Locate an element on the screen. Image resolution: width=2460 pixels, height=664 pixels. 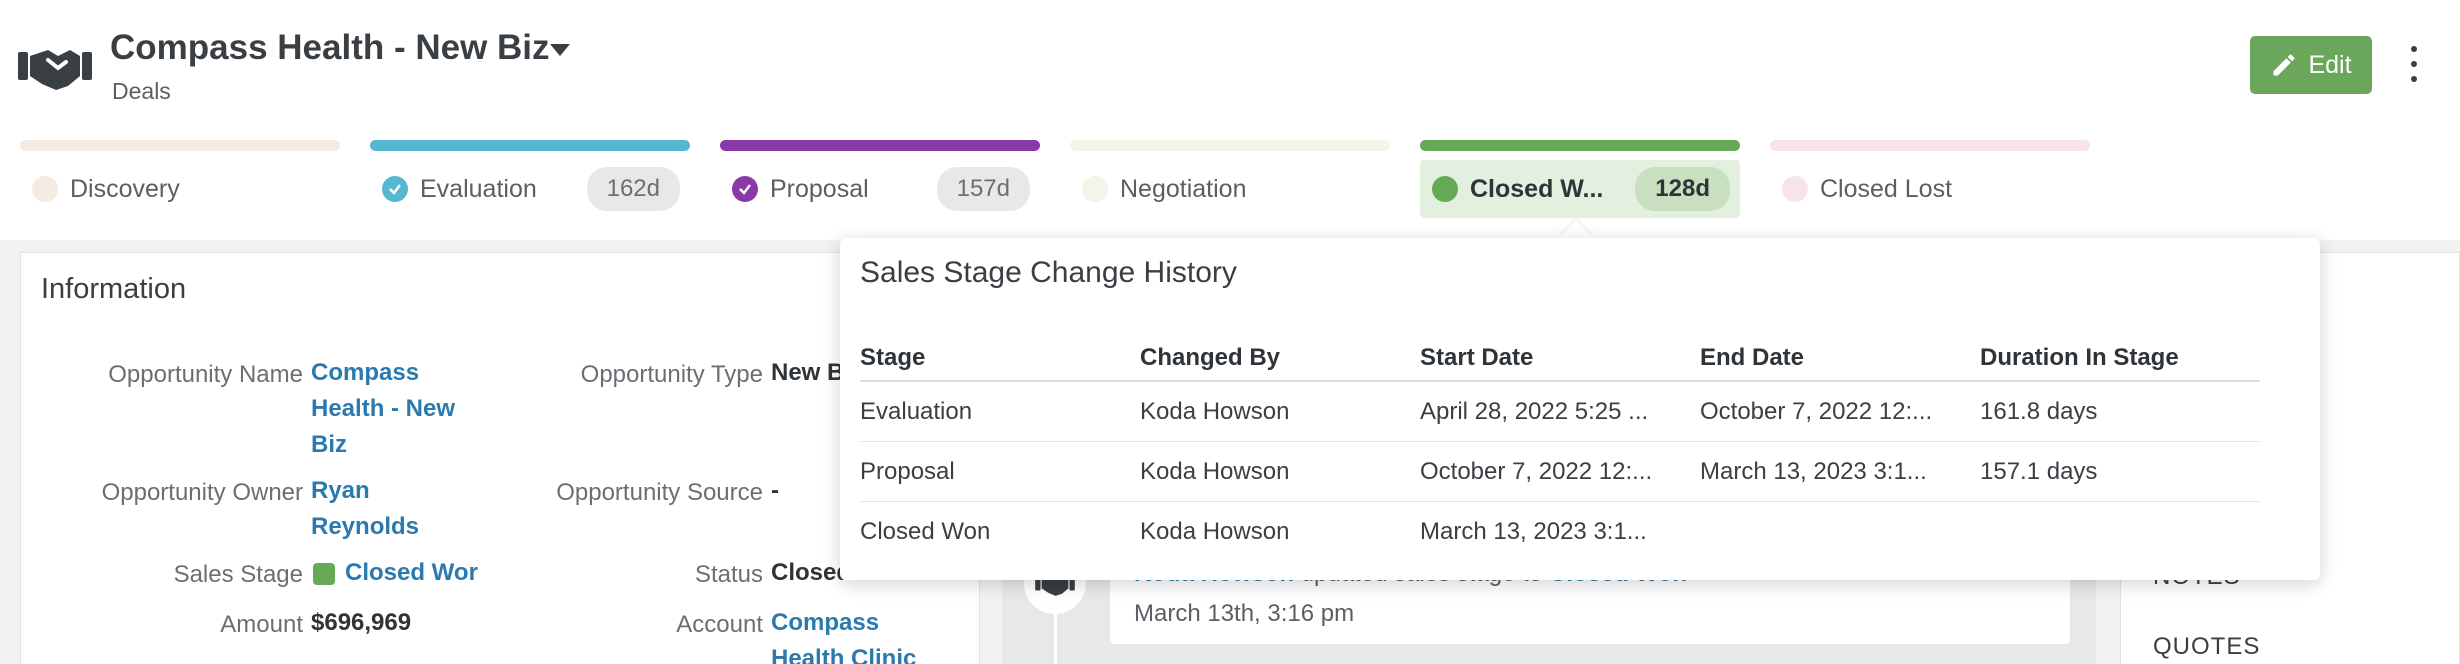
opportunity-owner-label: Opportunity Owner is located at coordinates (202, 492).